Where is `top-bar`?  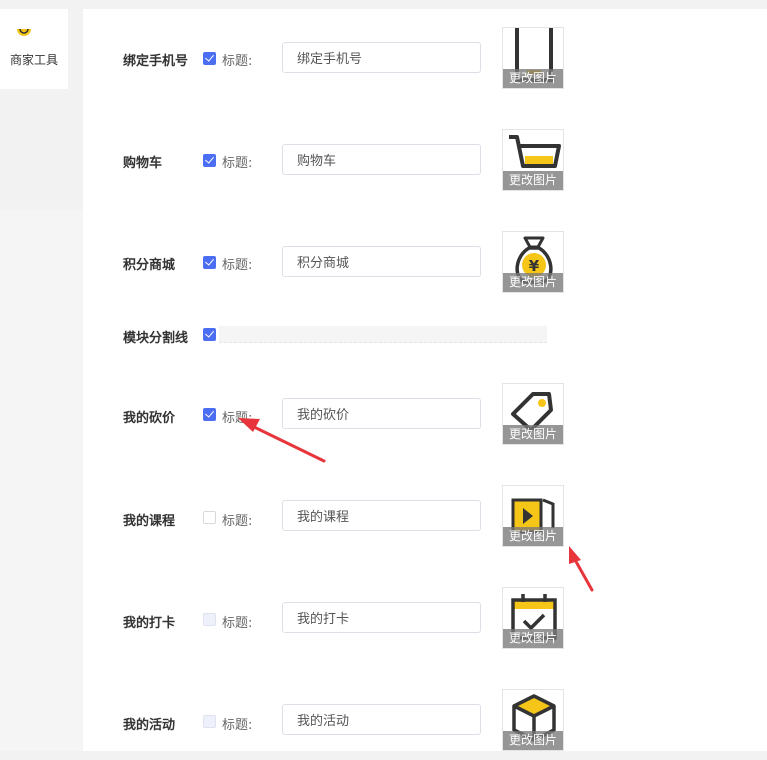
top-bar is located at coordinates (383, 4).